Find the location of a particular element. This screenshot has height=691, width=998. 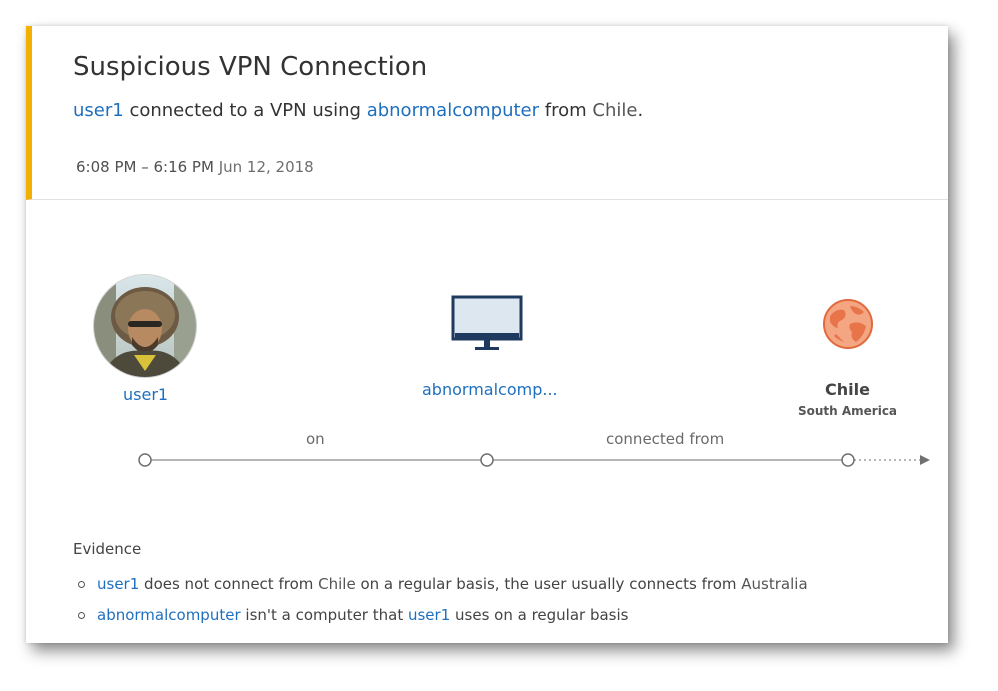

connection-timeline is located at coordinates (536, 463).